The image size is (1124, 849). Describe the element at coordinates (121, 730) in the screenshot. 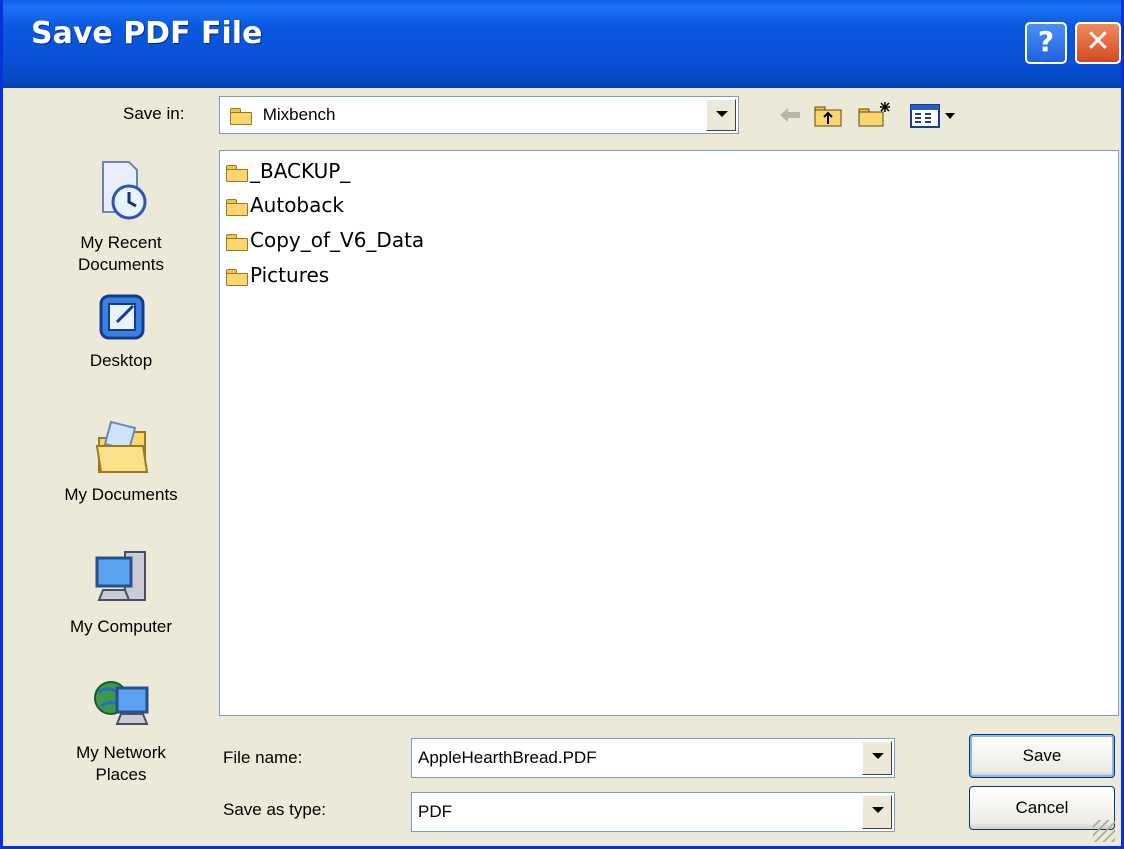

I see `place-my-network-places: My Network Places` at that location.